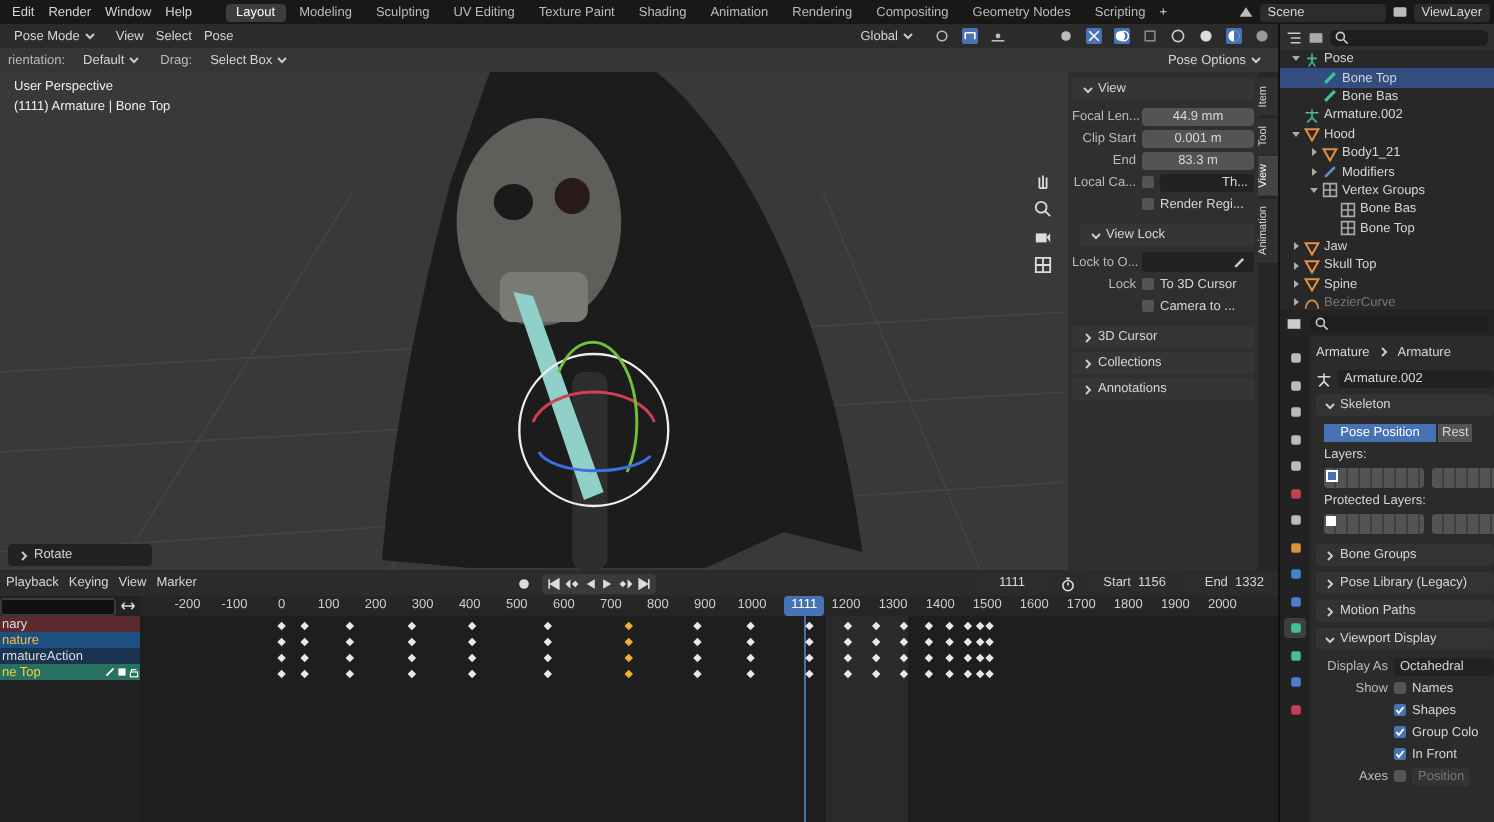 The image size is (1494, 822). Describe the element at coordinates (625, 583) in the screenshot. I see `next-keyframe-icon` at that location.